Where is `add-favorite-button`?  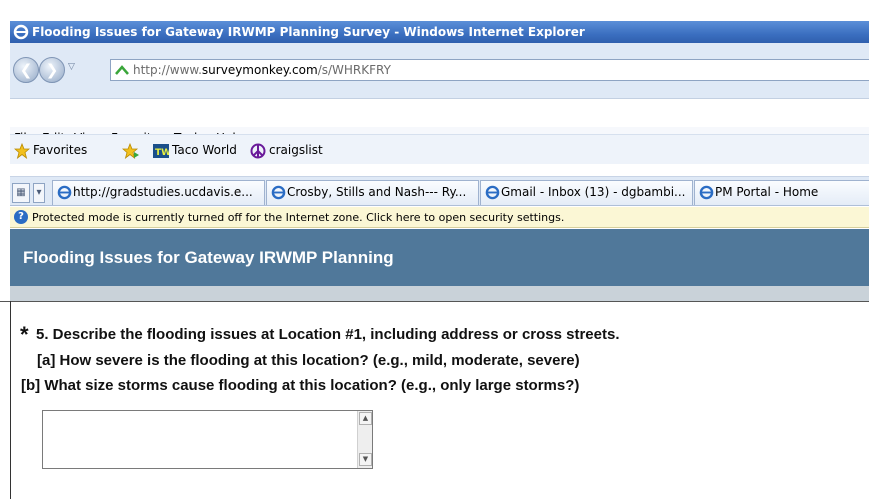 add-favorite-button is located at coordinates (132, 150).